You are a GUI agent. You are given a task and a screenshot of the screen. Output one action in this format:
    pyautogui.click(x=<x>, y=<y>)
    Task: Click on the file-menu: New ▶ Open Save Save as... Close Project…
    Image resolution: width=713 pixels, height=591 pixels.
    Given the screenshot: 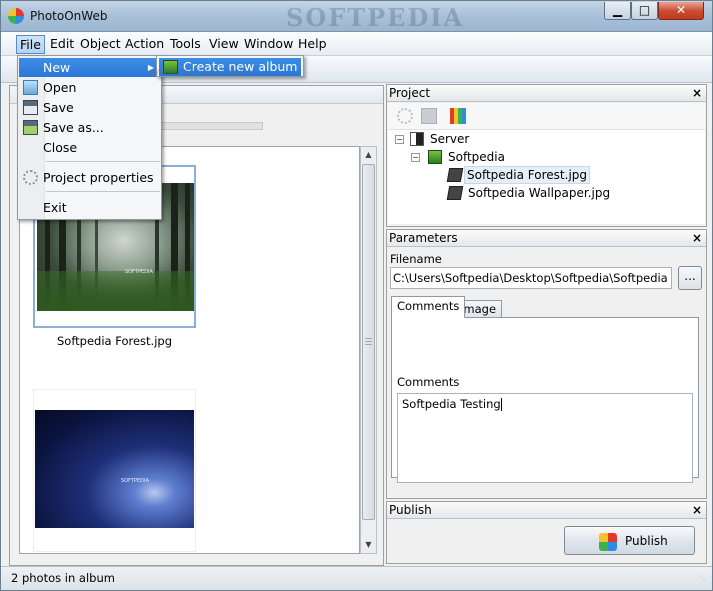 What is the action you would take?
    pyautogui.click(x=89, y=137)
    